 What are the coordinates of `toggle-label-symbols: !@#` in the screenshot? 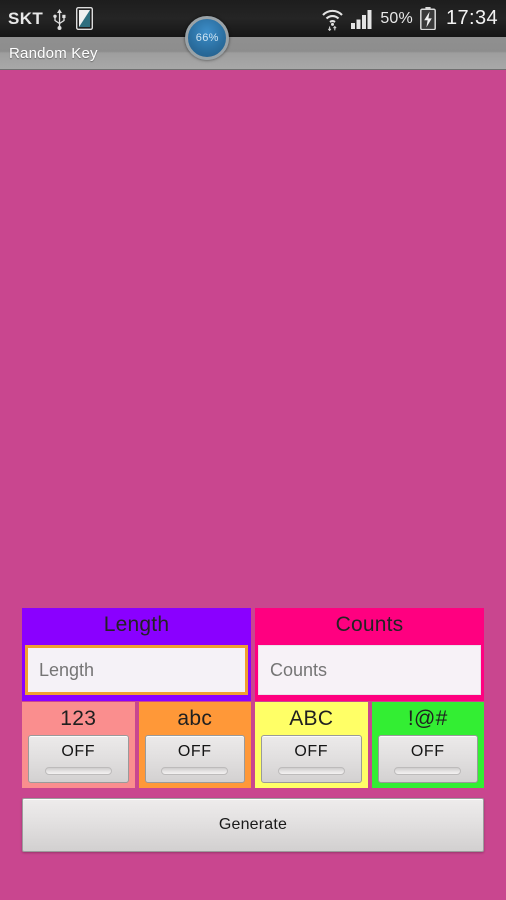 It's located at (427, 718).